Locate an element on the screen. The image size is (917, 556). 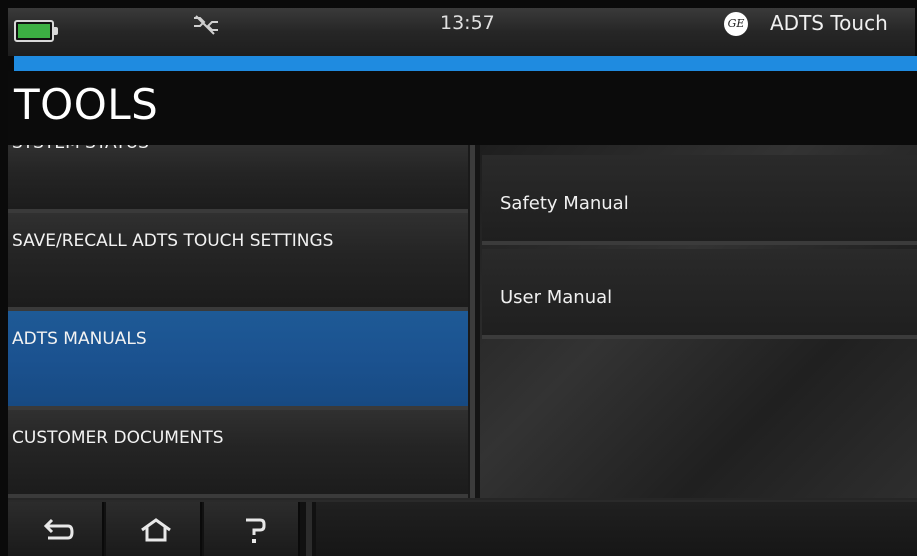
menu-item-customer-documents: CUSTOMER DOCUMENTS is located at coordinates (238, 454).